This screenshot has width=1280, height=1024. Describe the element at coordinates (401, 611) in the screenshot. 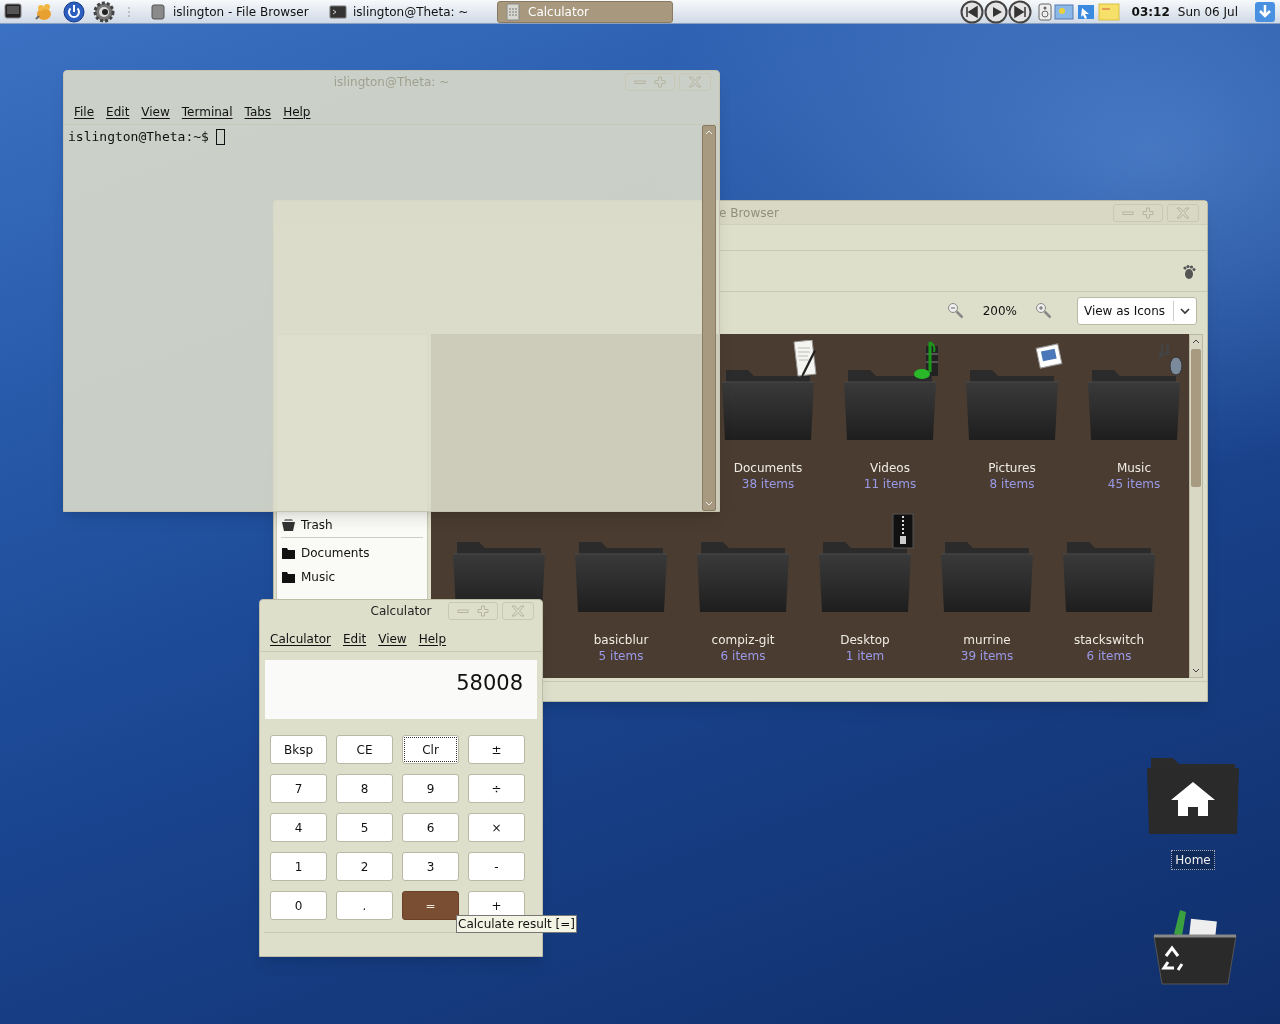

I see `window-title: Calculator` at that location.